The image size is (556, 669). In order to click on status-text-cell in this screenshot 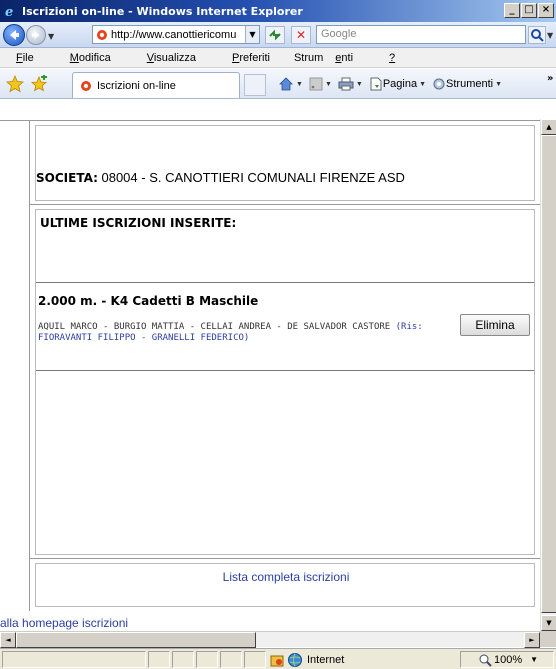, I will do `click(74, 659)`.